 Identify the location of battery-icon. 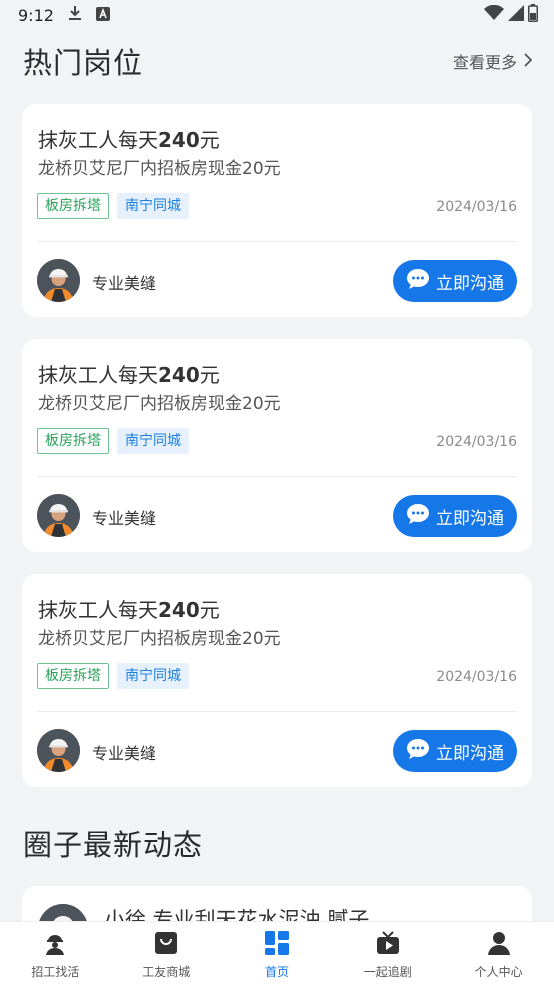
(533, 15).